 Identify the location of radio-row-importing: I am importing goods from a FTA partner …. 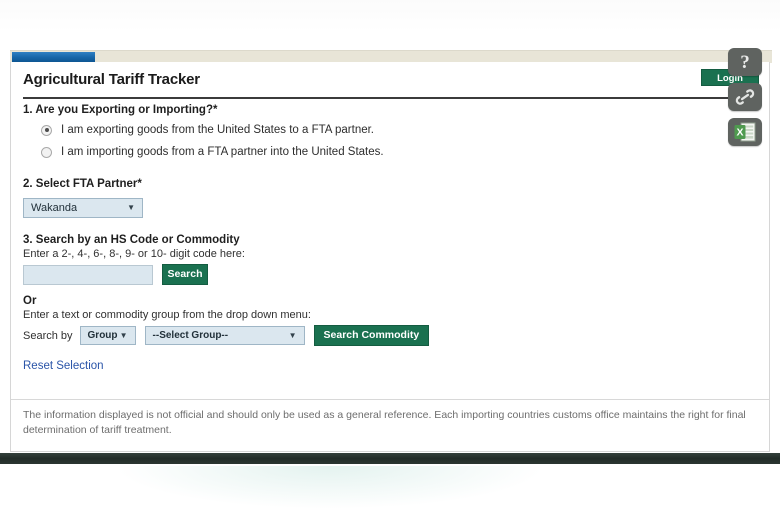
(370, 152).